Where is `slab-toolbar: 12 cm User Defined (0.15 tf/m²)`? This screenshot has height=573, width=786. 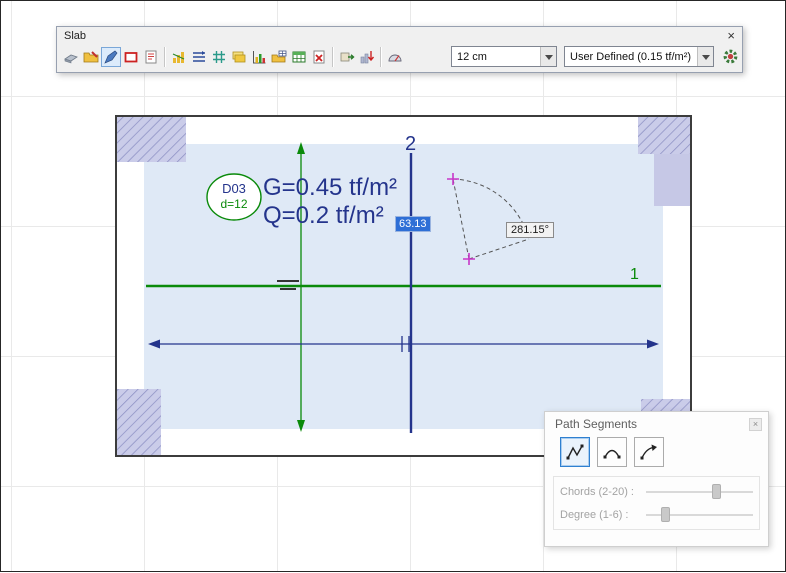
slab-toolbar: 12 cm User Defined (0.15 tf/m²) is located at coordinates (399, 58).